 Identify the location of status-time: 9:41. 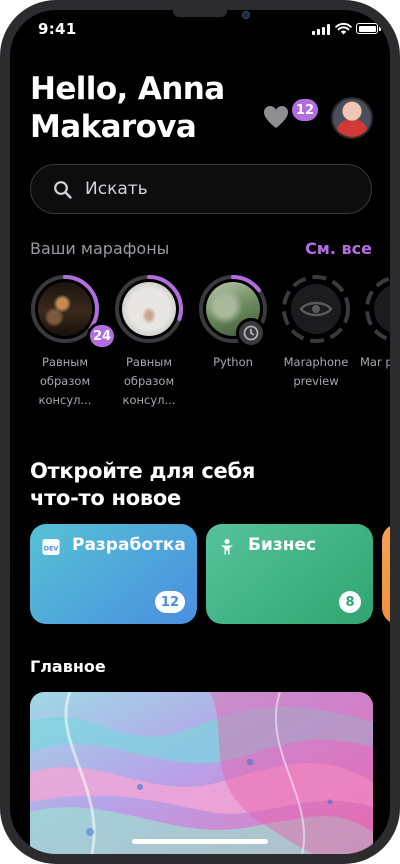
(57, 29).